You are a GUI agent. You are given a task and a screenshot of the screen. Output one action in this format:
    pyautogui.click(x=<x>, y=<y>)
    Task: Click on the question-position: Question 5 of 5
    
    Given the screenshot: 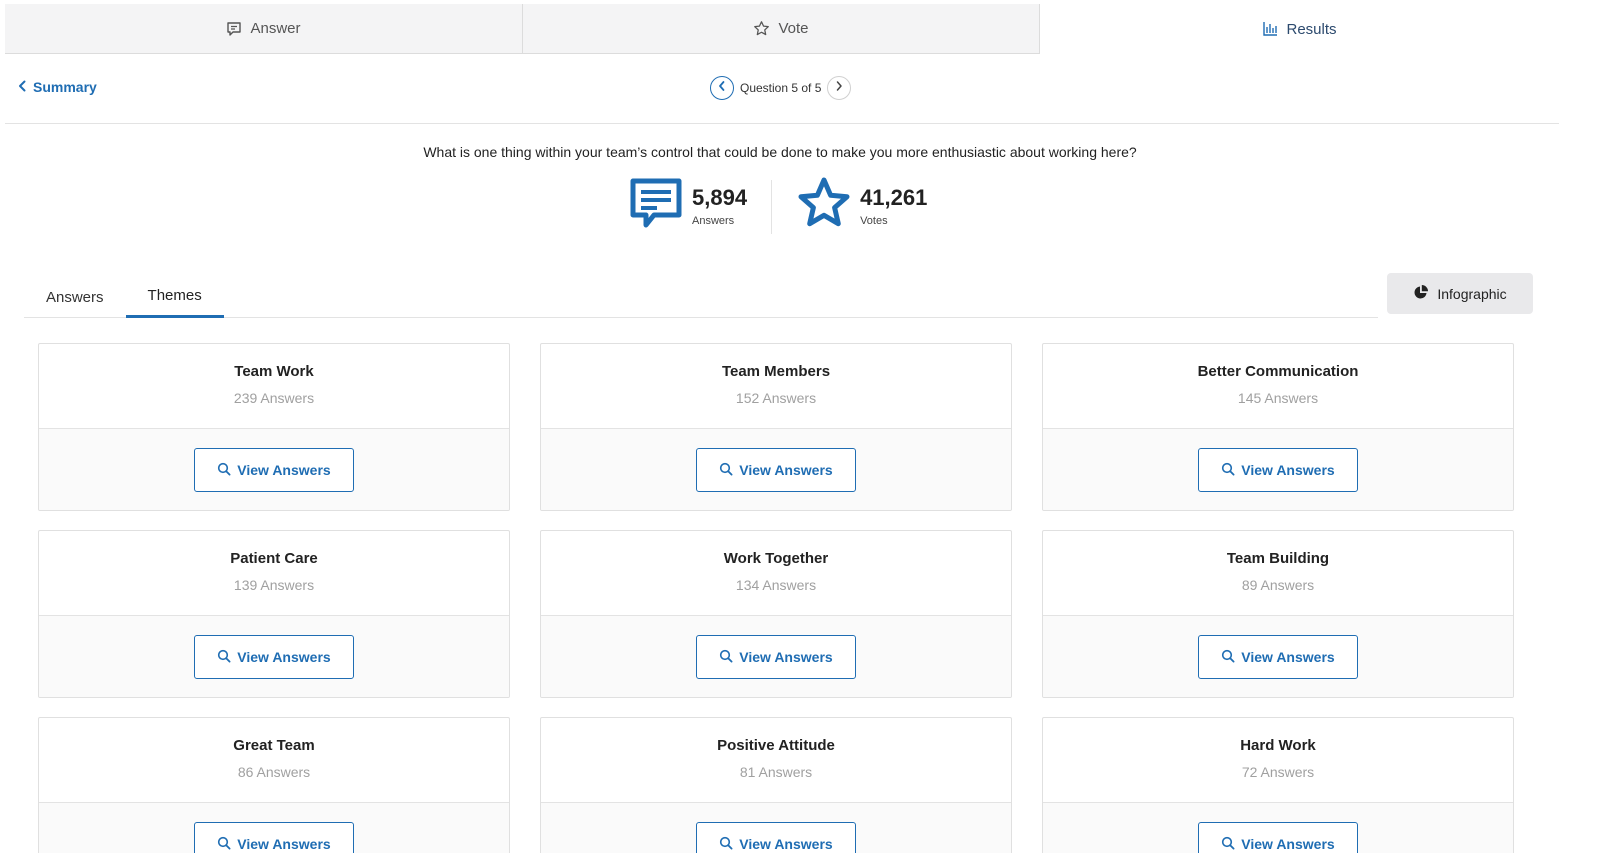 What is the action you would take?
    pyautogui.click(x=781, y=88)
    